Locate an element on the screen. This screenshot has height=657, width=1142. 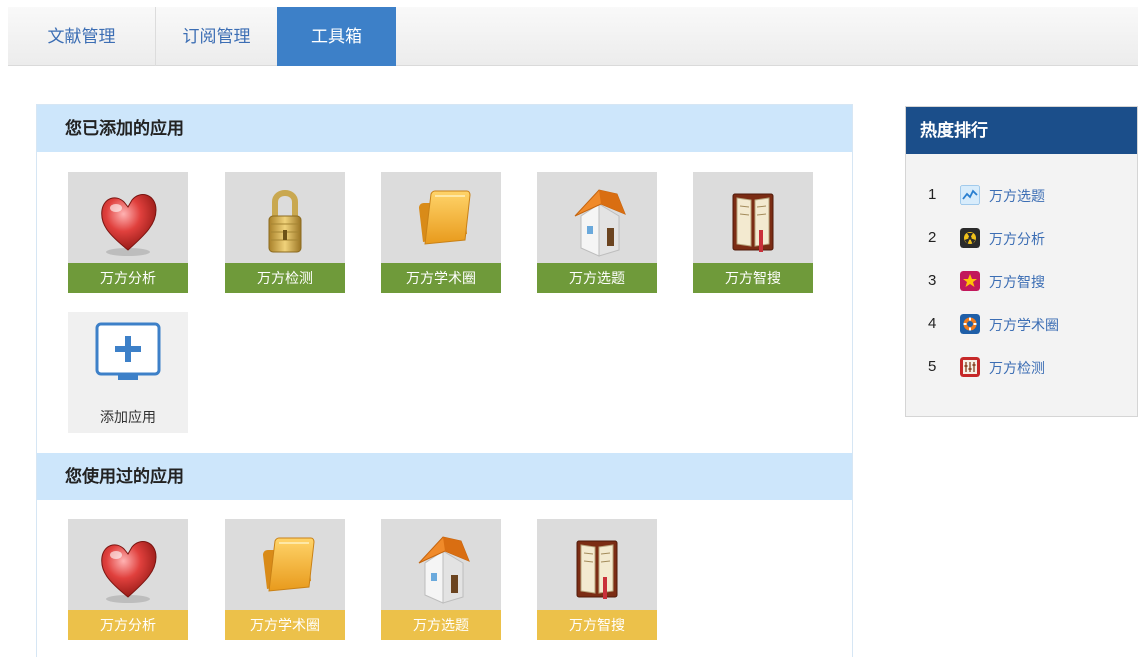
ranking-item: 3 万方智搜 is located at coordinates (1021, 281).